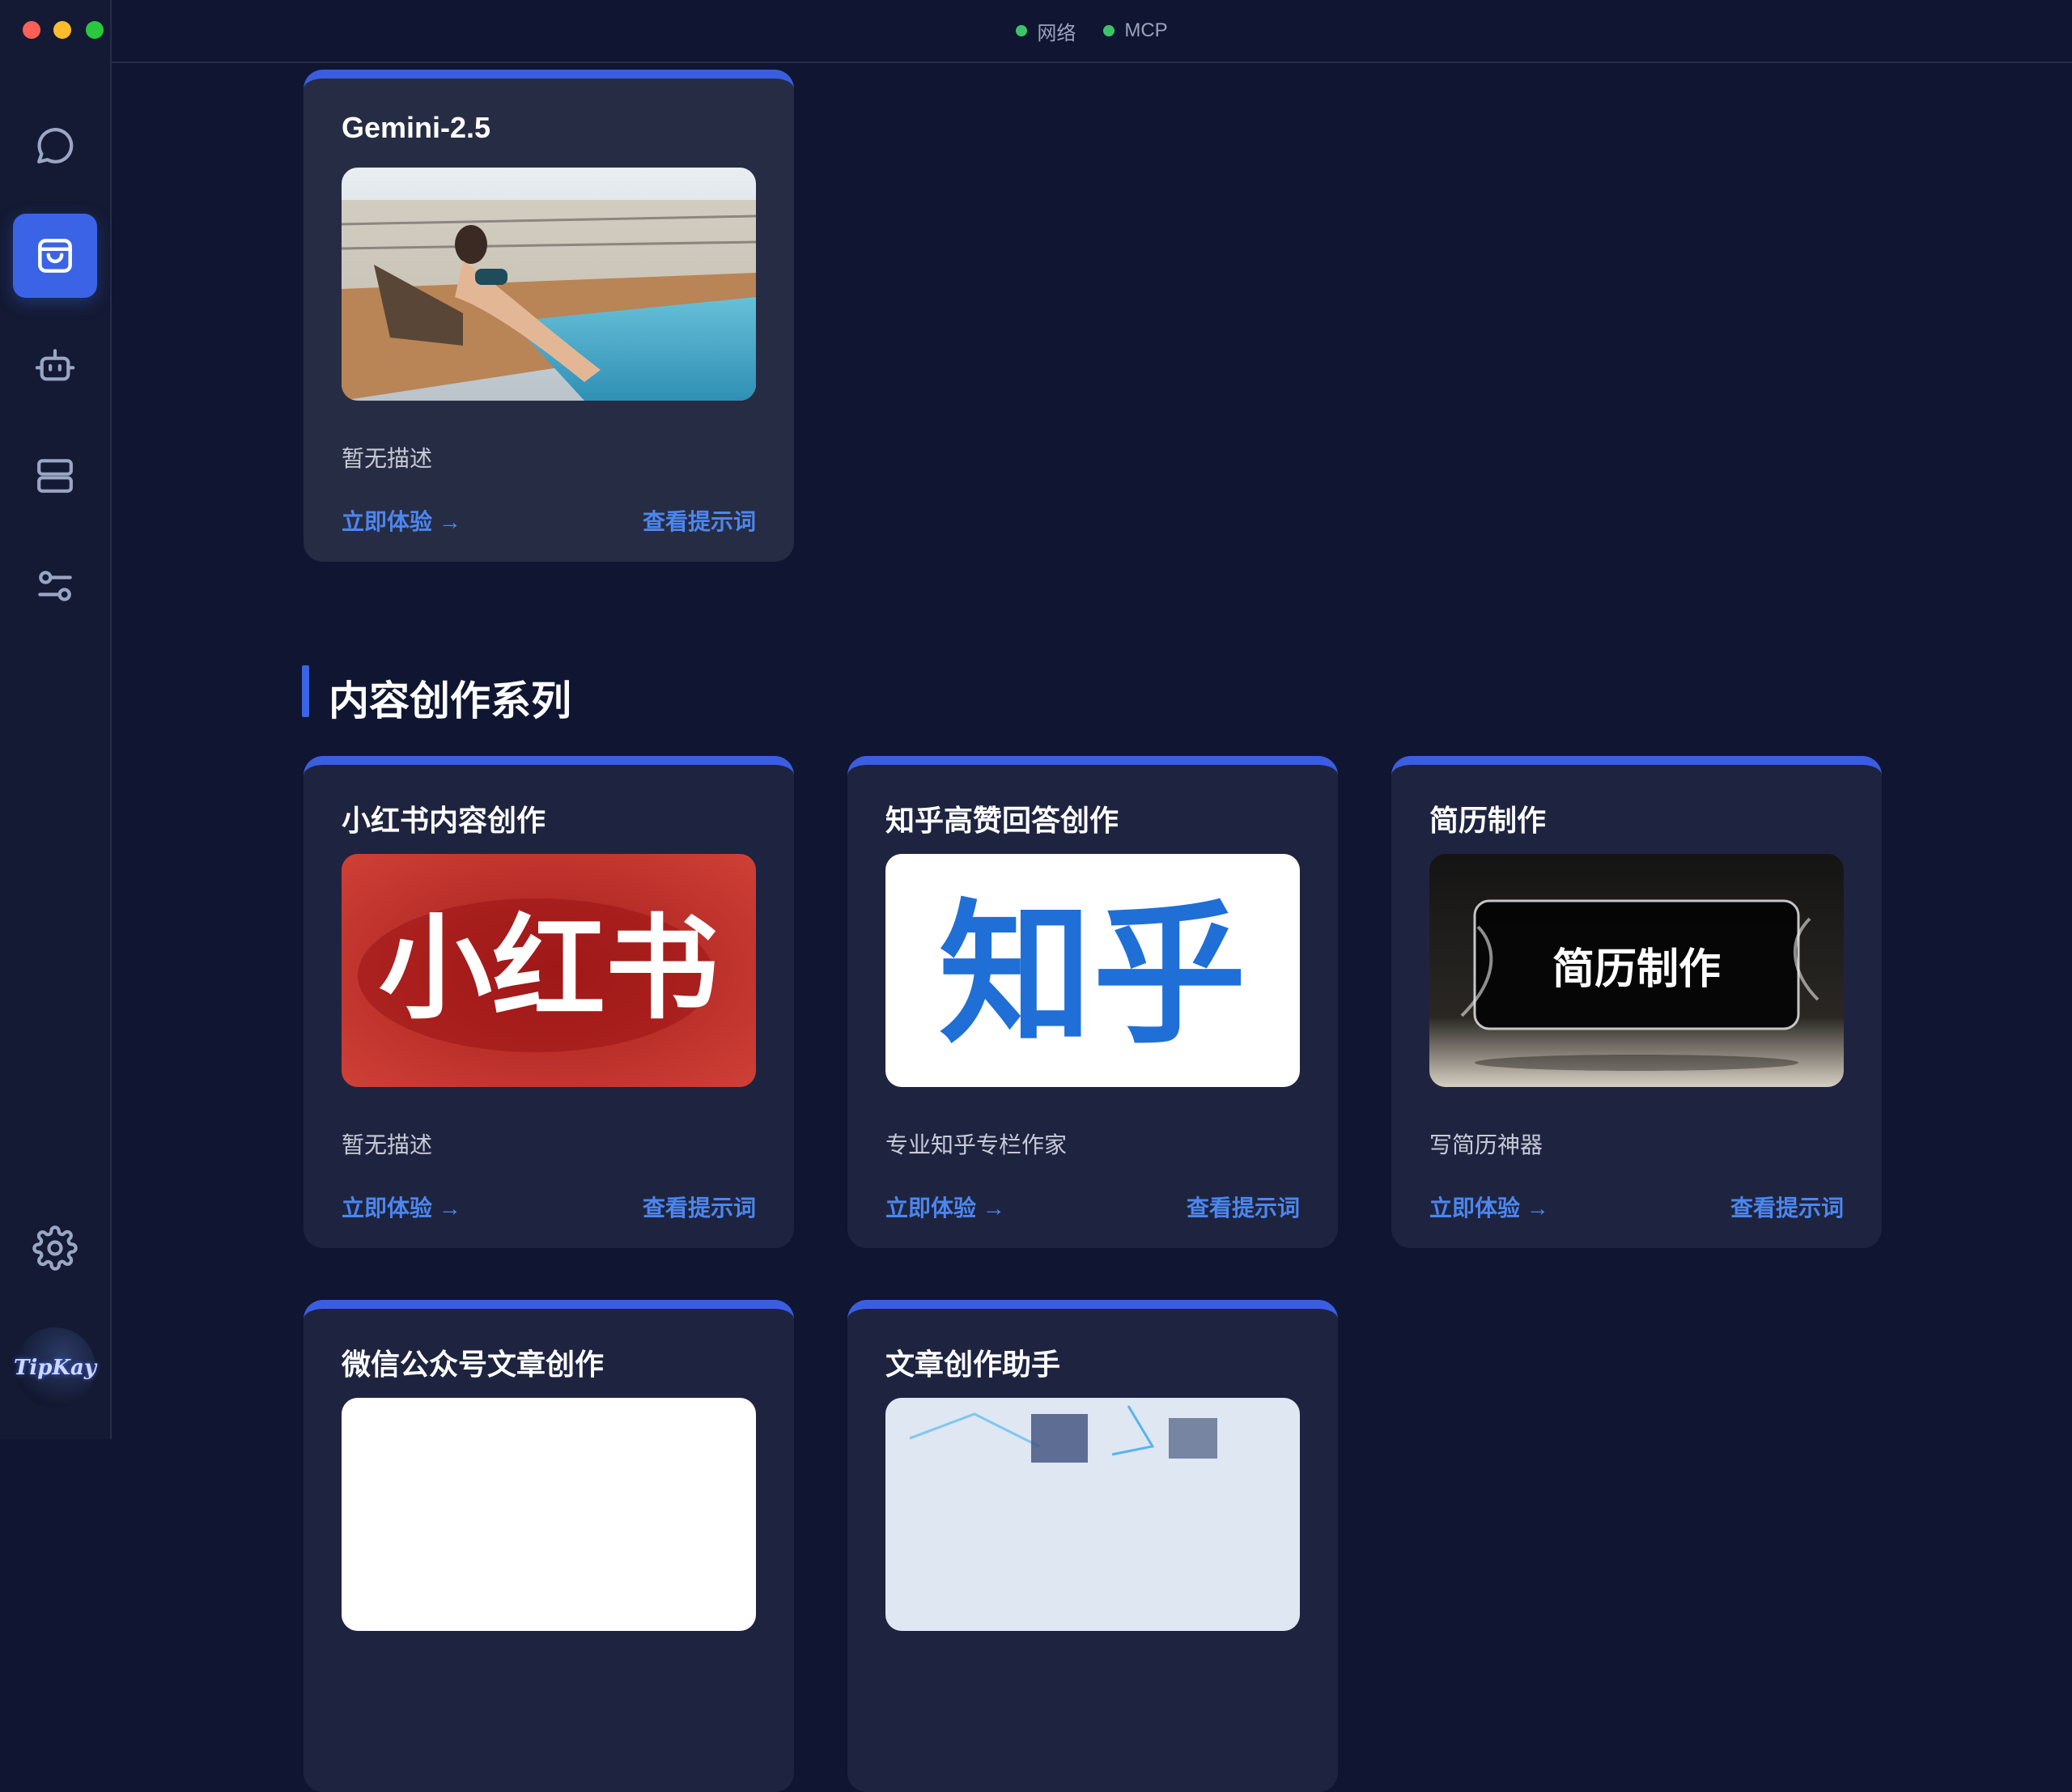  I want to click on card-image: 小红书, so click(549, 970).